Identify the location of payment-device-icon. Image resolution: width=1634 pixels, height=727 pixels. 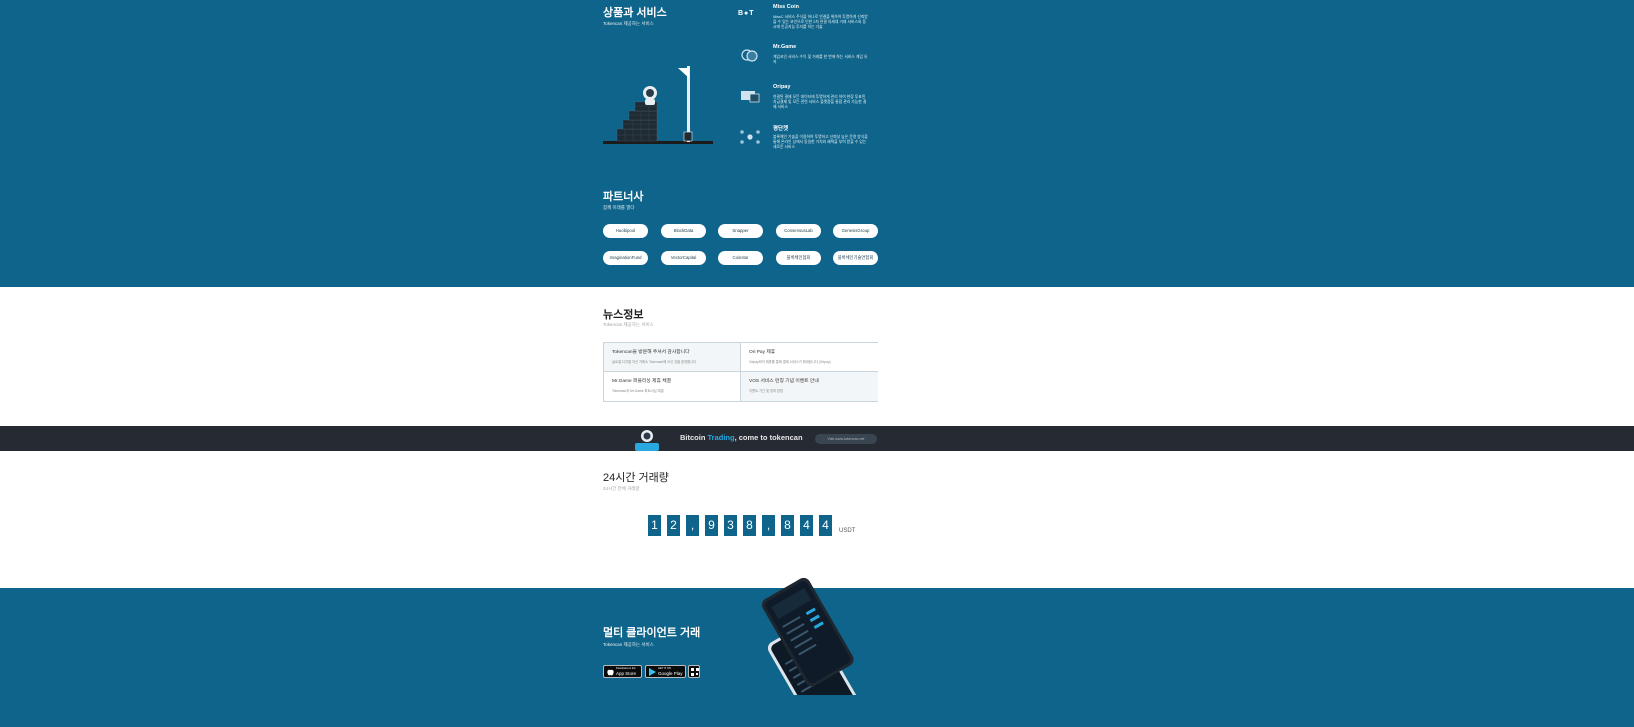
(750, 97).